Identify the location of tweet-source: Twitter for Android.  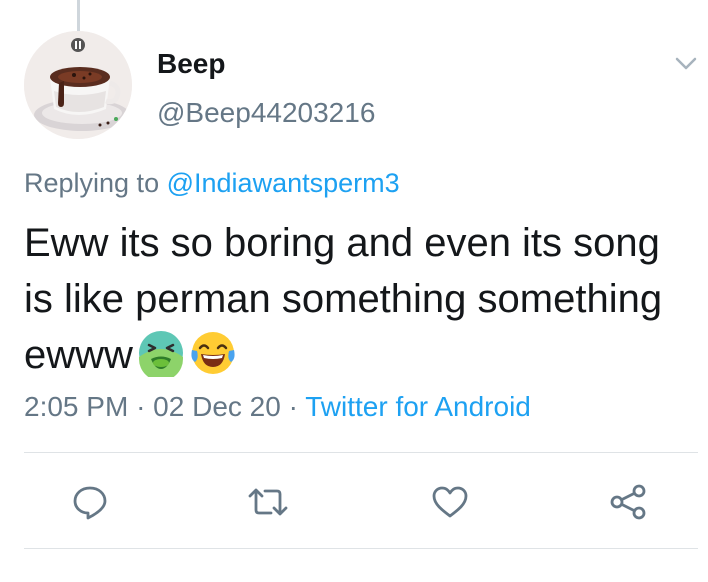
(418, 406).